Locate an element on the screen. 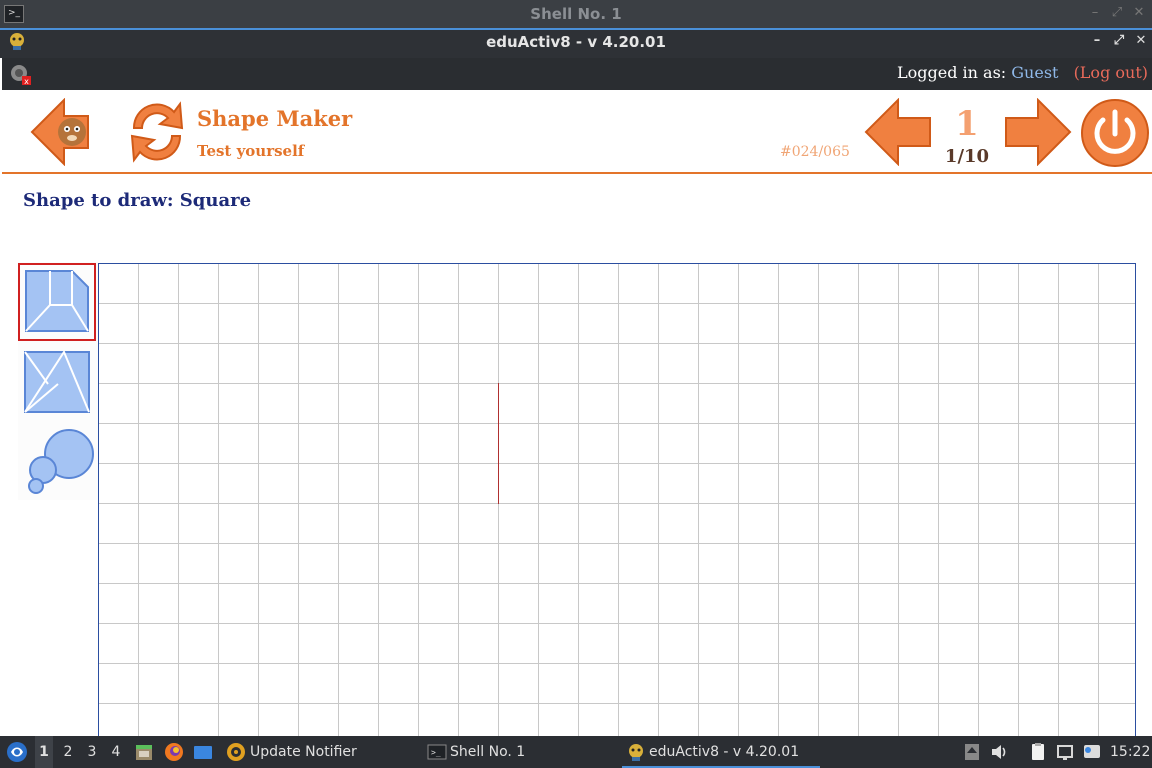  outer-close-button: ✕ is located at coordinates (1139, 13).